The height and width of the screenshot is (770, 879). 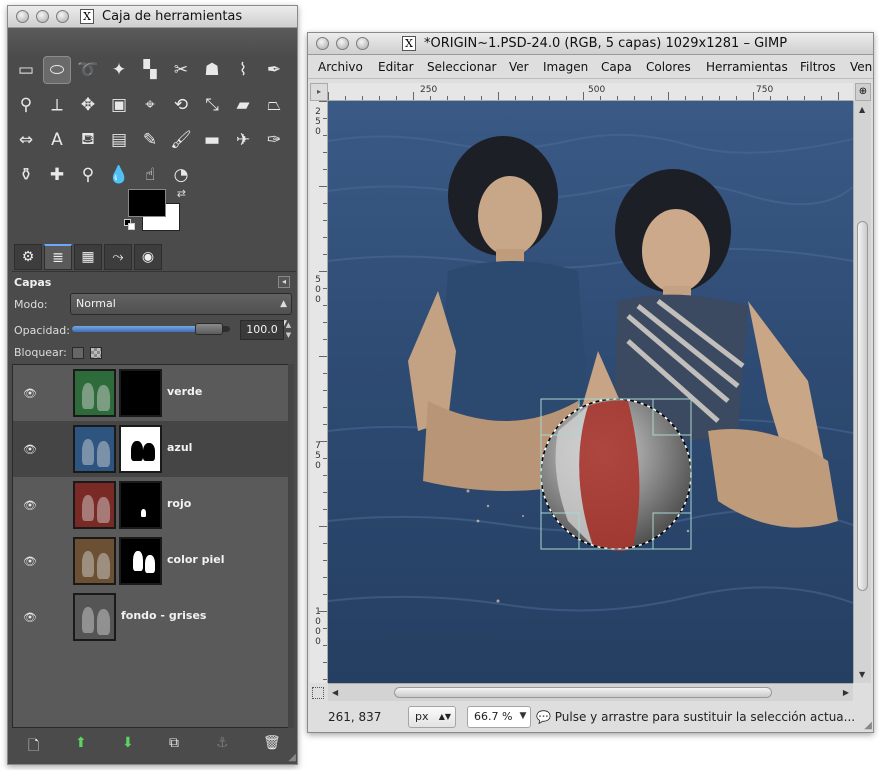 I want to click on text-icon: A, so click(x=57, y=140).